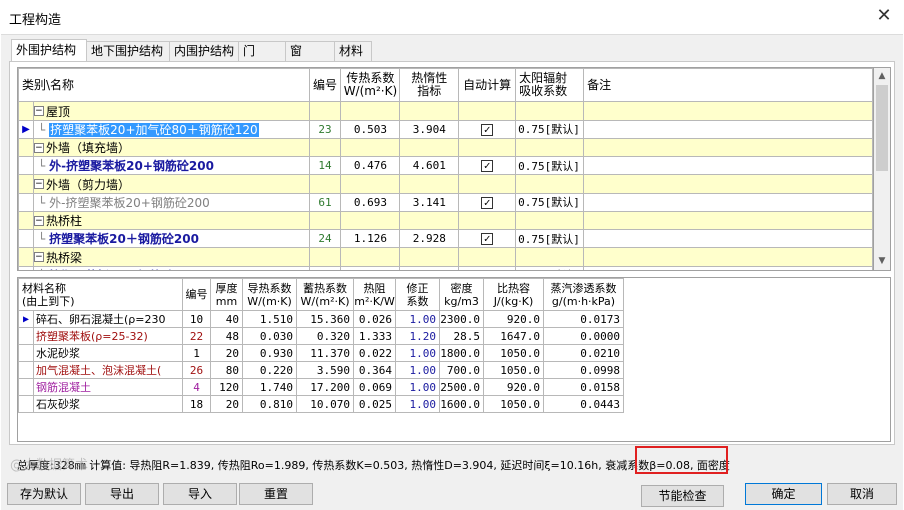  I want to click on header-remarks: 备注, so click(728, 85).